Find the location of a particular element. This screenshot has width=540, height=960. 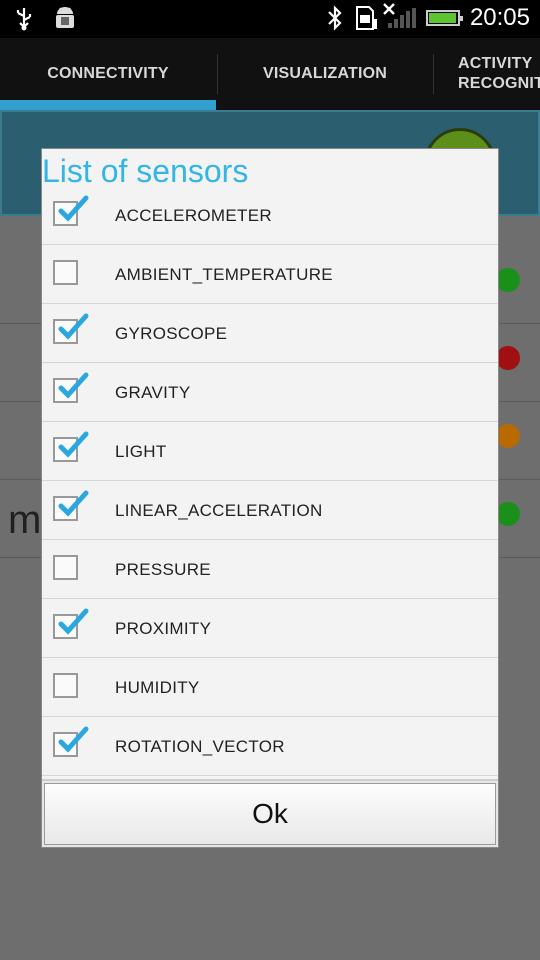

status-bar: 20:05 is located at coordinates (270, 19).